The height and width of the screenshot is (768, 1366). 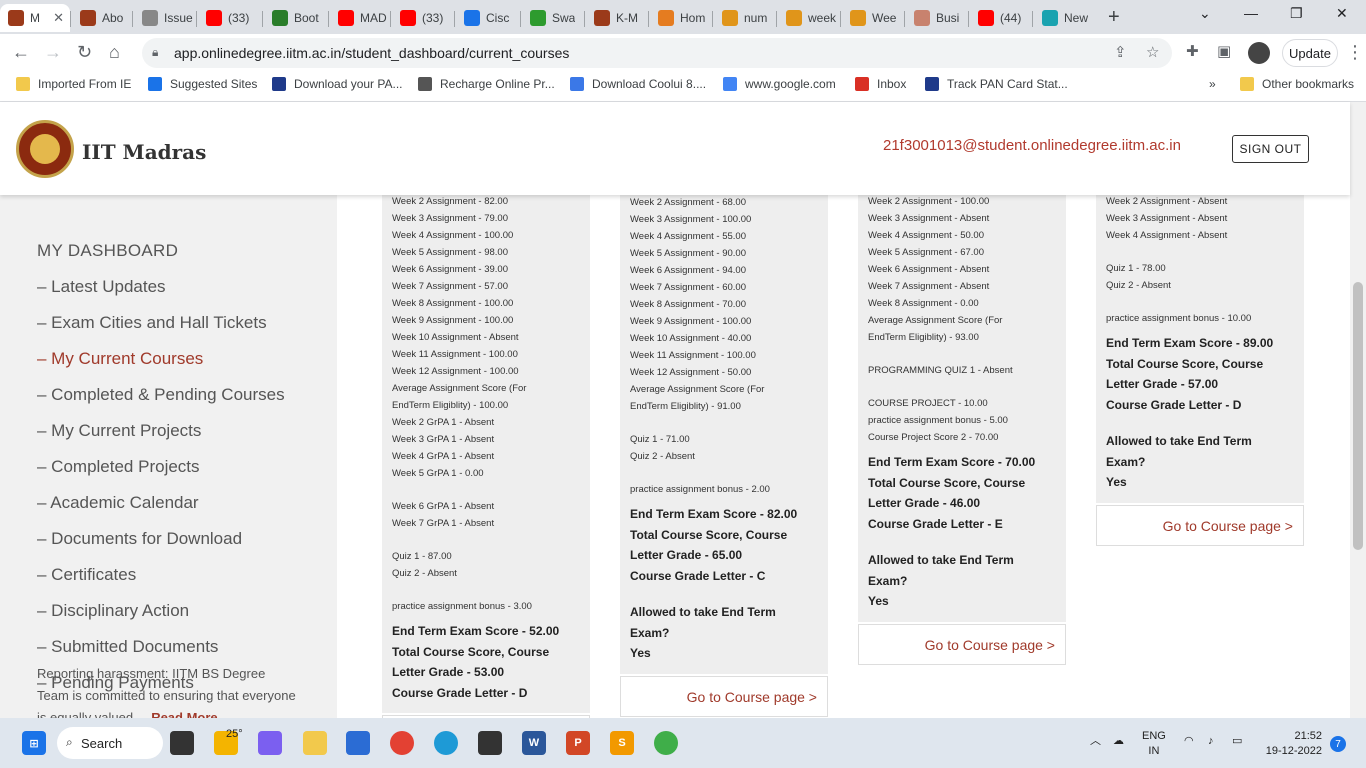 I want to click on bookmark-favicon-icon, so click(x=155, y=84).